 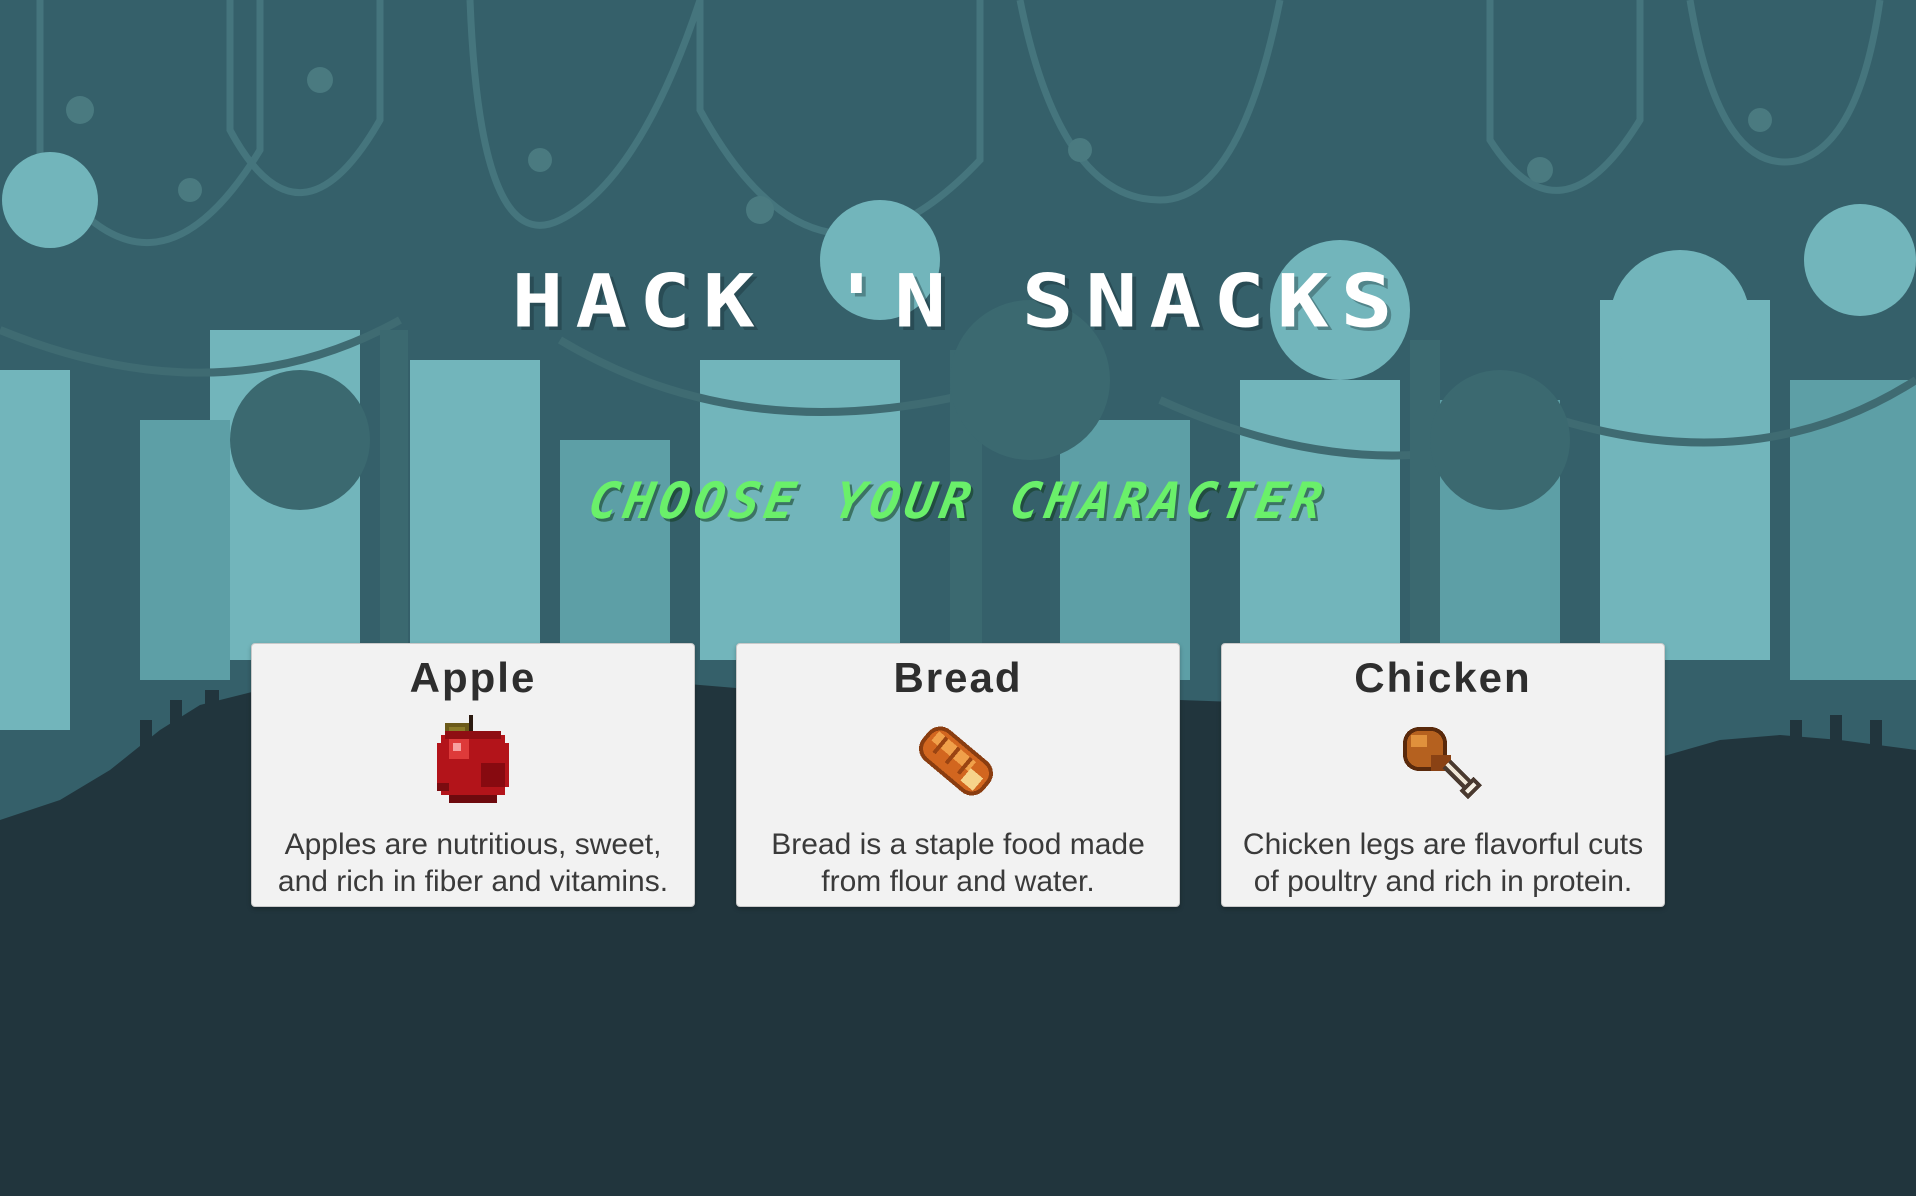 I want to click on apple-icon, so click(x=473, y=763).